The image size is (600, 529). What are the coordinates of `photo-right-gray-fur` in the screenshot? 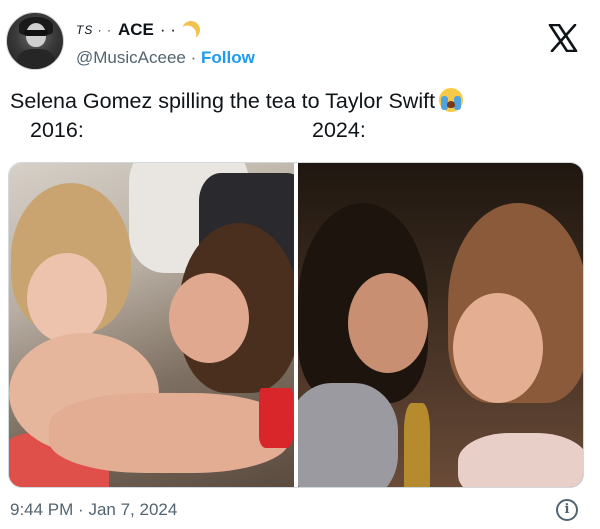 It's located at (348, 435).